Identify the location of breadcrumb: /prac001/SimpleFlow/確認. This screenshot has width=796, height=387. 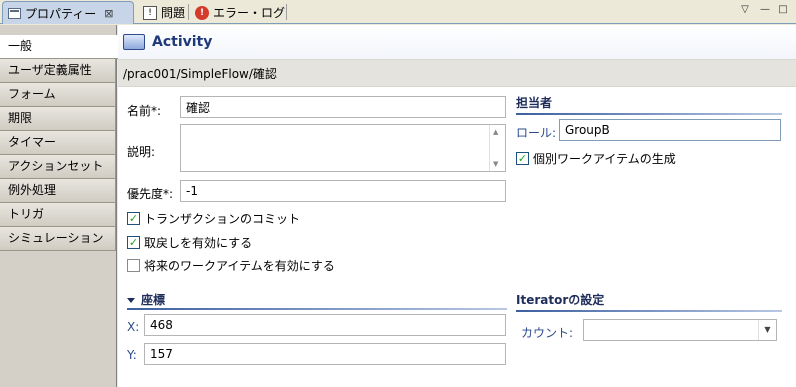
(457, 73).